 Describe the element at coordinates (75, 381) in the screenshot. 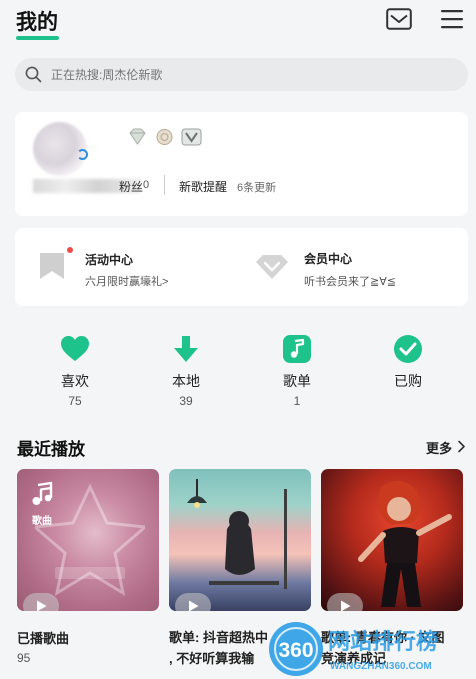

I see `quick-link-label: 喜欢` at that location.